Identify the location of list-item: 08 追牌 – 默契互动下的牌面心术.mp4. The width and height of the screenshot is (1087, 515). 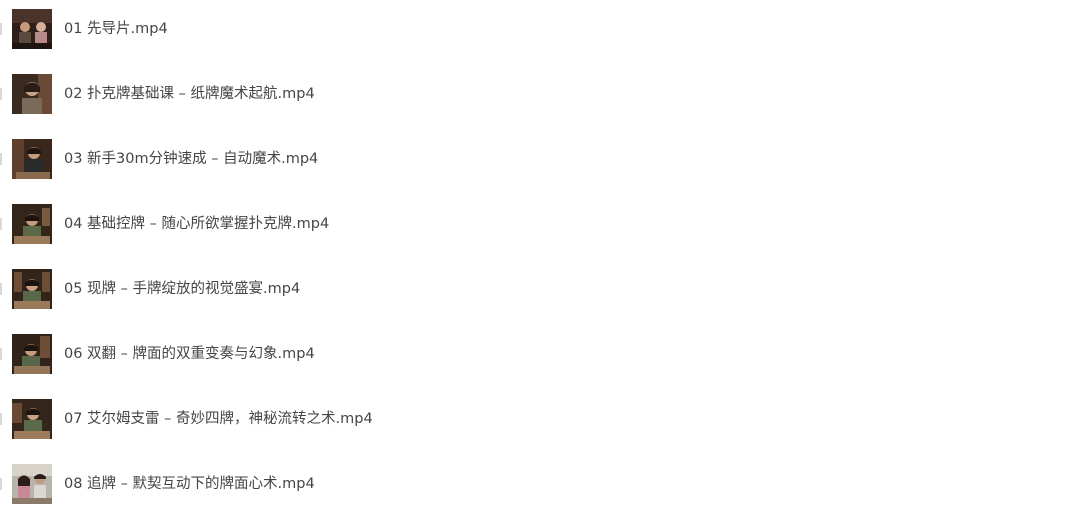
(350, 484).